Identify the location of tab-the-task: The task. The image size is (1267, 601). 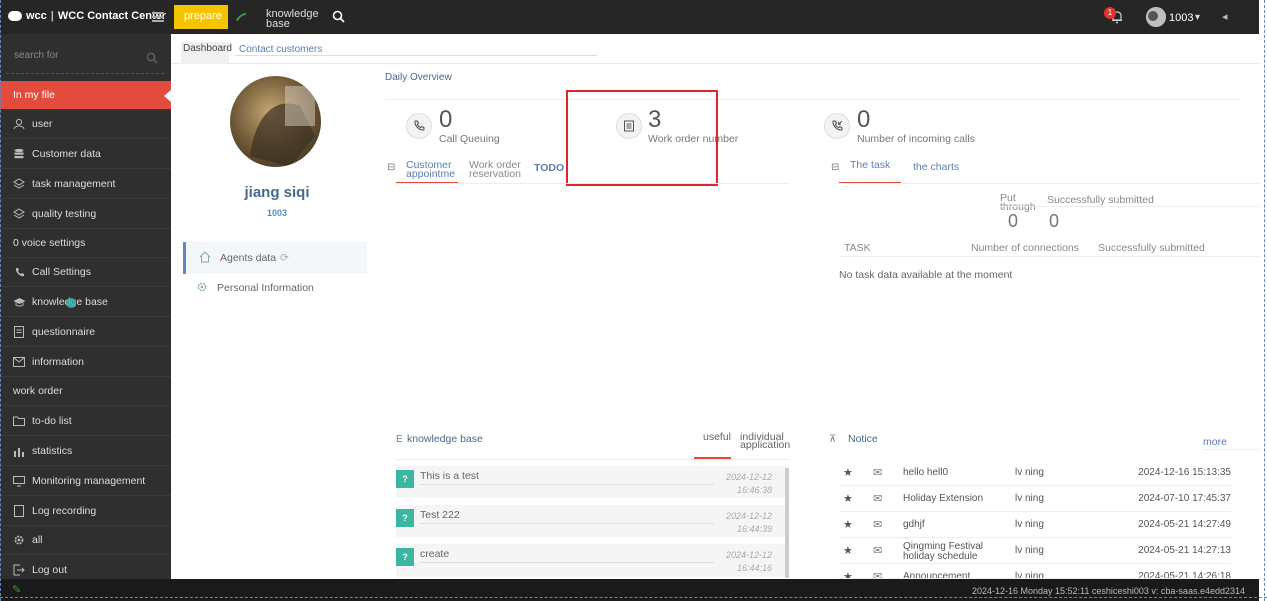
(873, 165).